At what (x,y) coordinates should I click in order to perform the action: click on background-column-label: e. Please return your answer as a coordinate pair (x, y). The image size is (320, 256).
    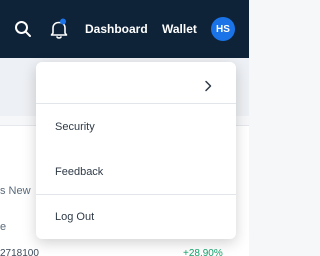
    Looking at the image, I should click on (3, 227).